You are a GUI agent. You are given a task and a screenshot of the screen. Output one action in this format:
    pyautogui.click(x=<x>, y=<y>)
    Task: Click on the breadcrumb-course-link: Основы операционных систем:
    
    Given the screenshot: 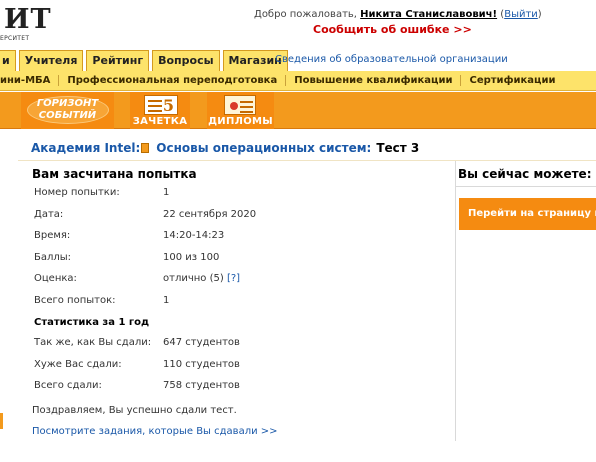 What is the action you would take?
    pyautogui.click(x=263, y=148)
    